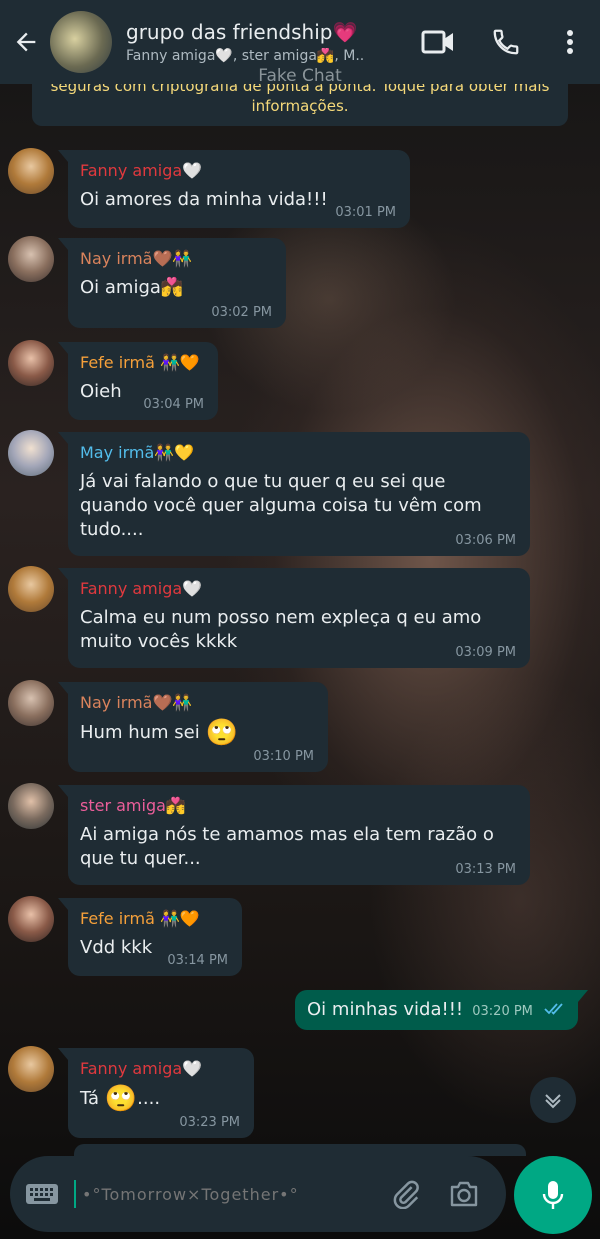 The image size is (600, 1239). Describe the element at coordinates (138, 381) in the screenshot. I see `message-bubble: Fefe irmã 👫🧡 Oieh 03:04 PM` at that location.